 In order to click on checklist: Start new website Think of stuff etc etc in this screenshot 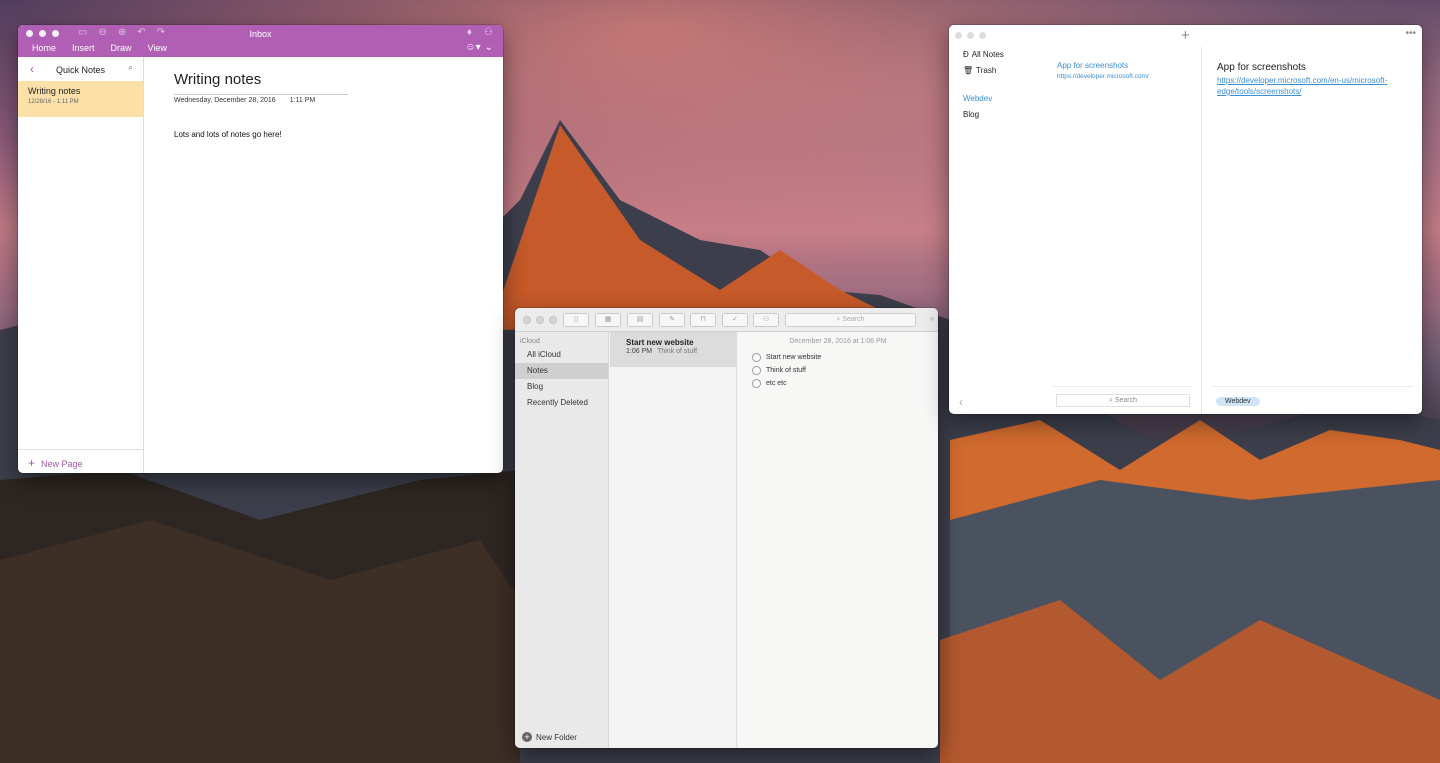, I will do `click(838, 370)`.